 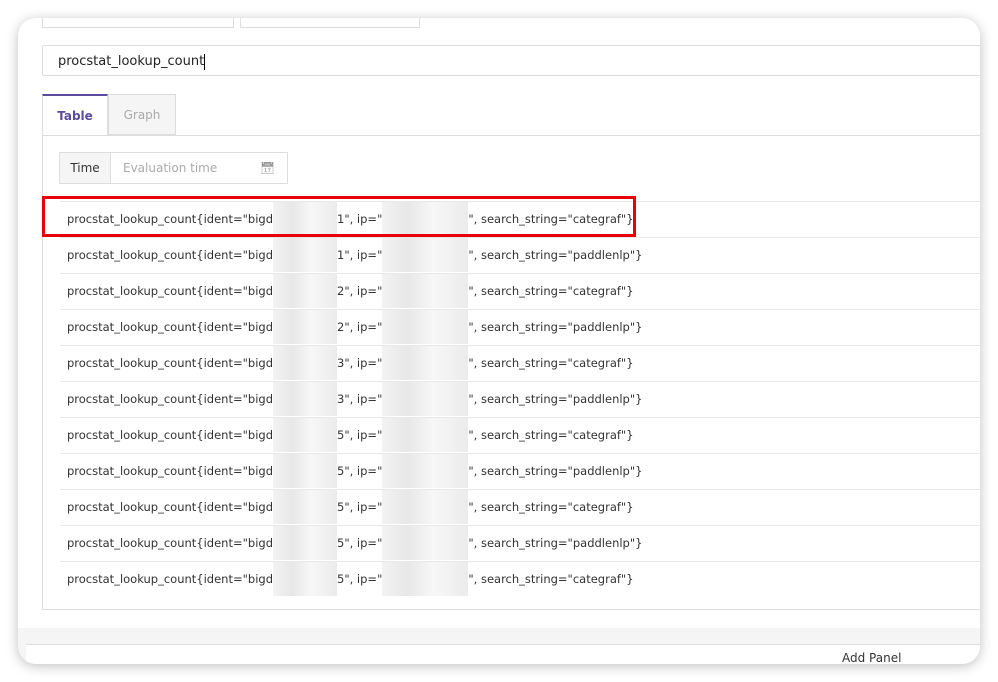 What do you see at coordinates (339, 216) in the screenshot?
I see `highlight-box` at bounding box center [339, 216].